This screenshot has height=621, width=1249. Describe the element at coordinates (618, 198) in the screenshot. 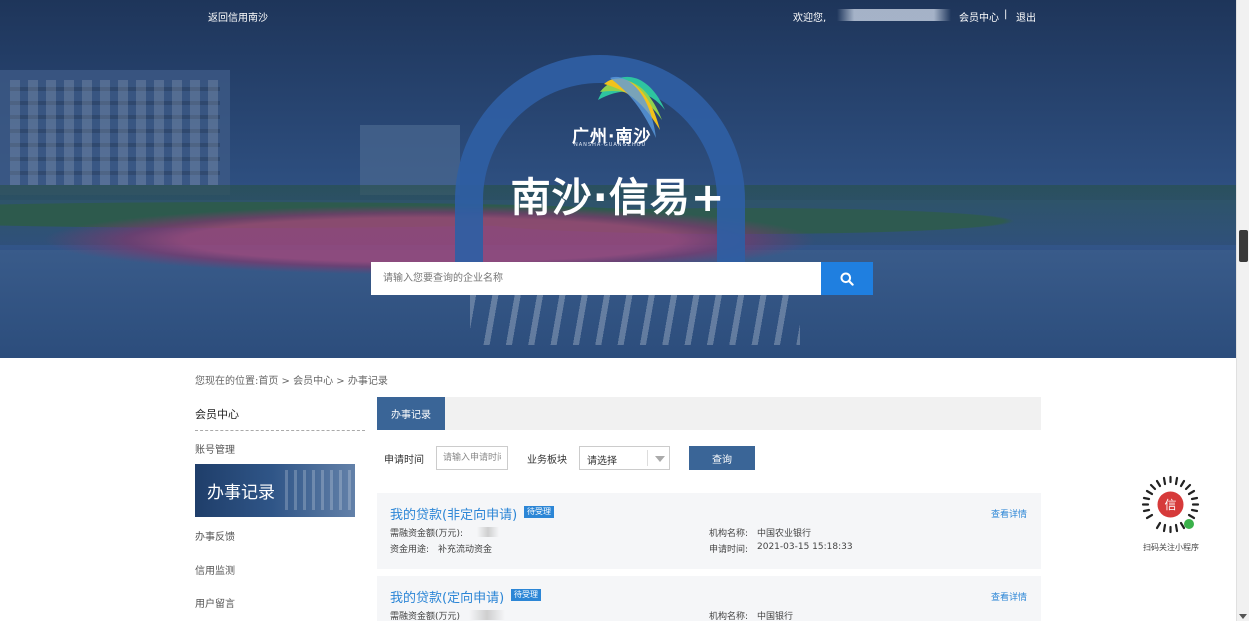

I see `hero-title: 南沙·信易+` at that location.